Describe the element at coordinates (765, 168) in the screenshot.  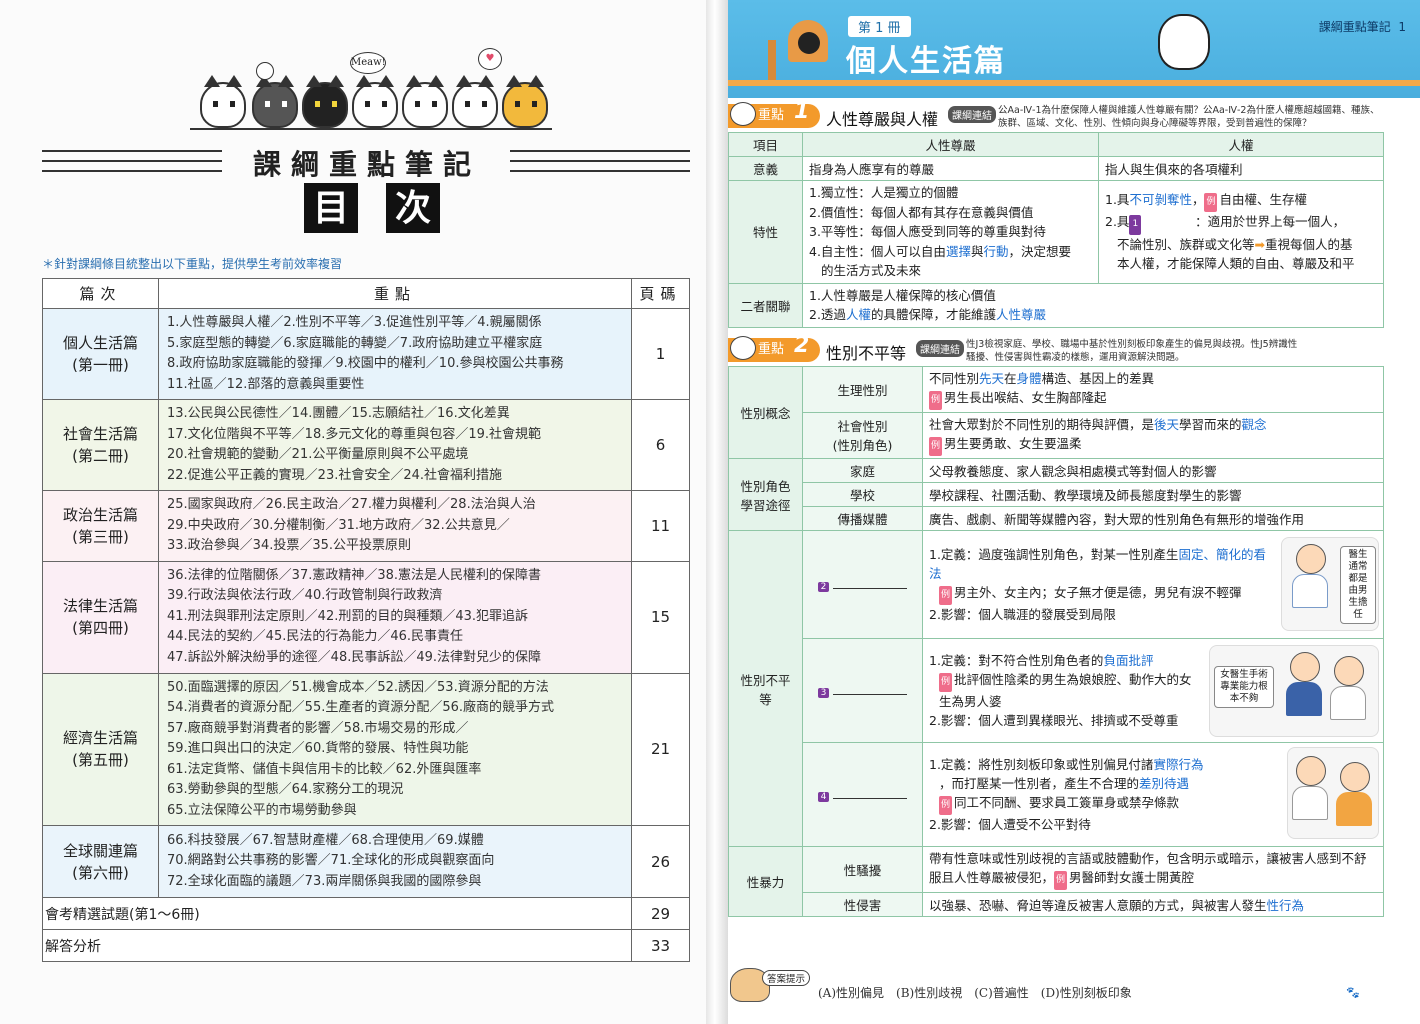
I see `row-label-meaning: 意義` at that location.